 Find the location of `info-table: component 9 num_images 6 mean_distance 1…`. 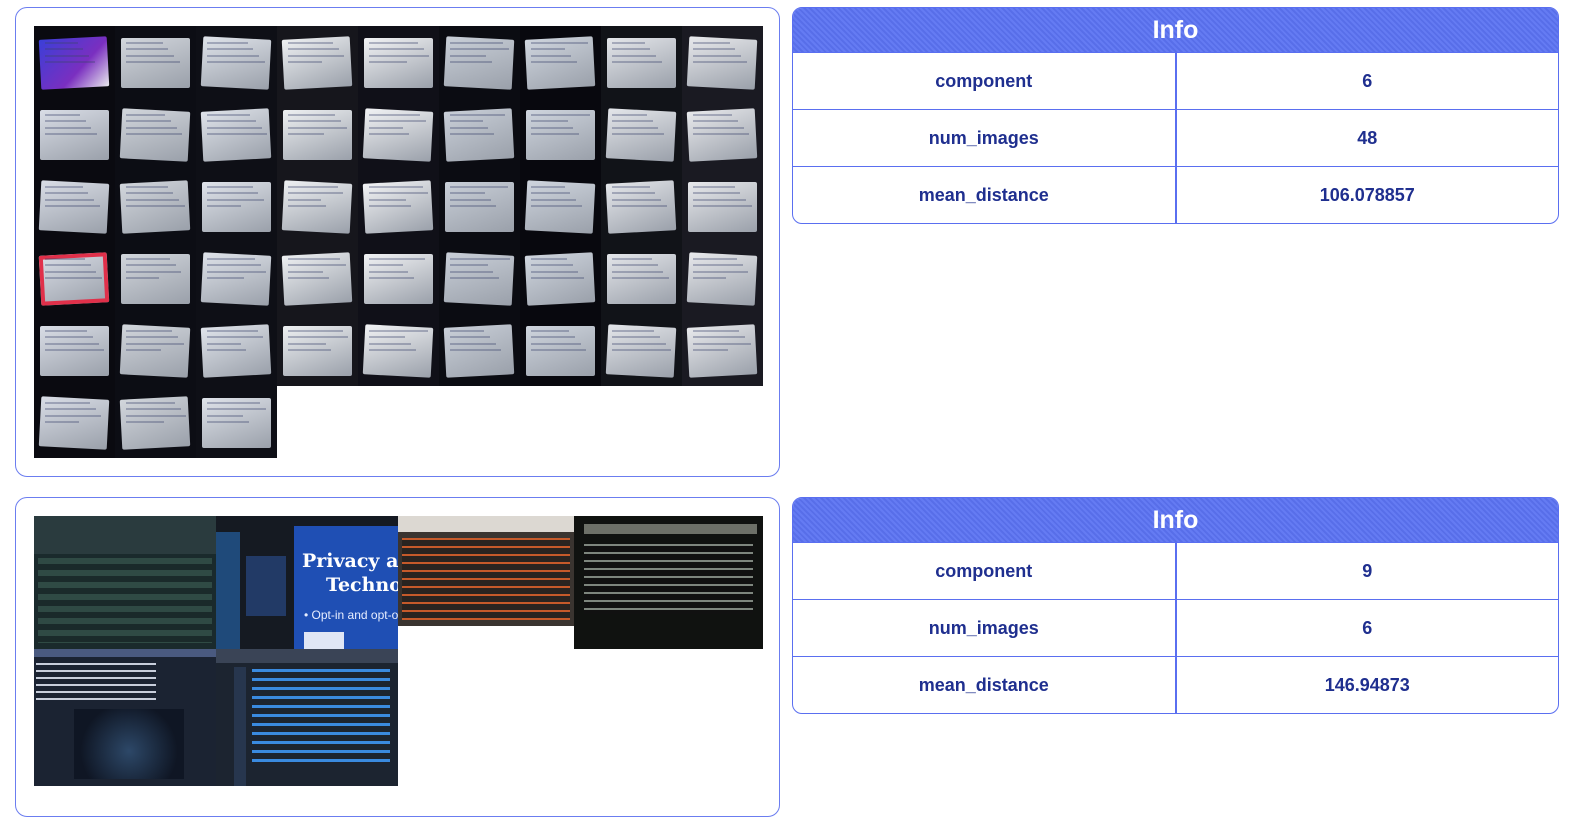

info-table: component 9 num_images 6 mean_distance 1… is located at coordinates (1175, 627).